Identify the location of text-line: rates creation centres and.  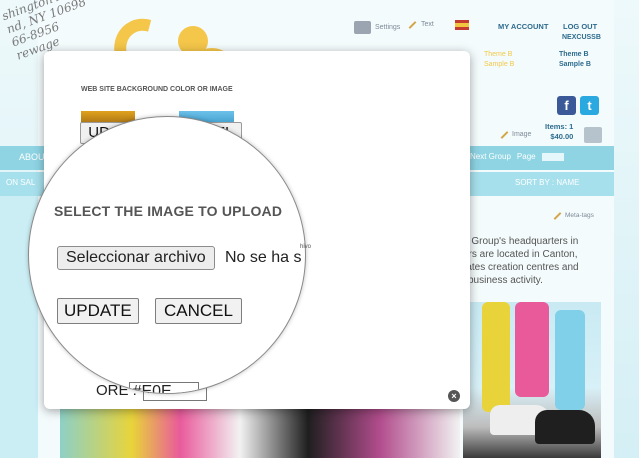
(521, 267).